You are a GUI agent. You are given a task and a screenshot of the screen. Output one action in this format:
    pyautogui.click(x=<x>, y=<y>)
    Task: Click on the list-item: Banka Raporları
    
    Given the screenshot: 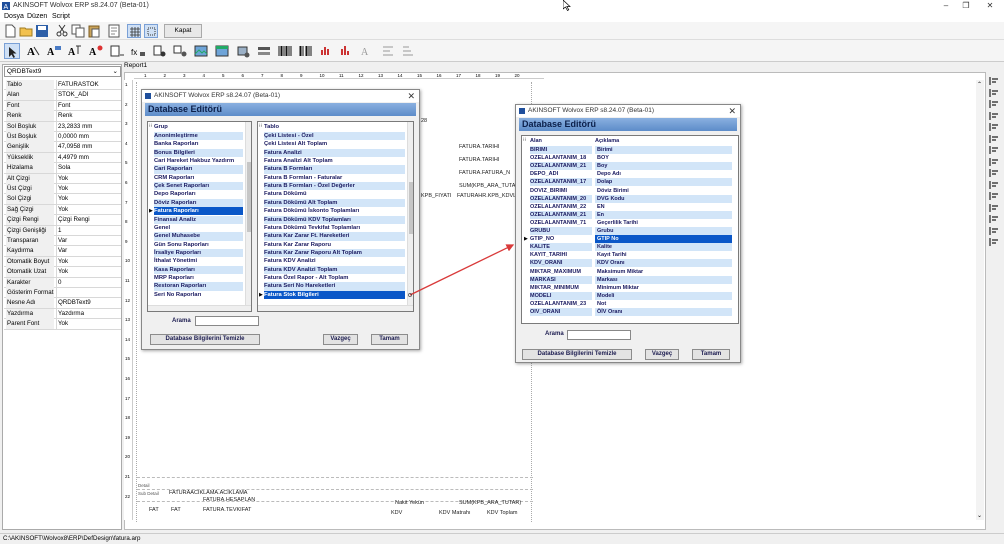 What is the action you would take?
    pyautogui.click(x=198, y=144)
    